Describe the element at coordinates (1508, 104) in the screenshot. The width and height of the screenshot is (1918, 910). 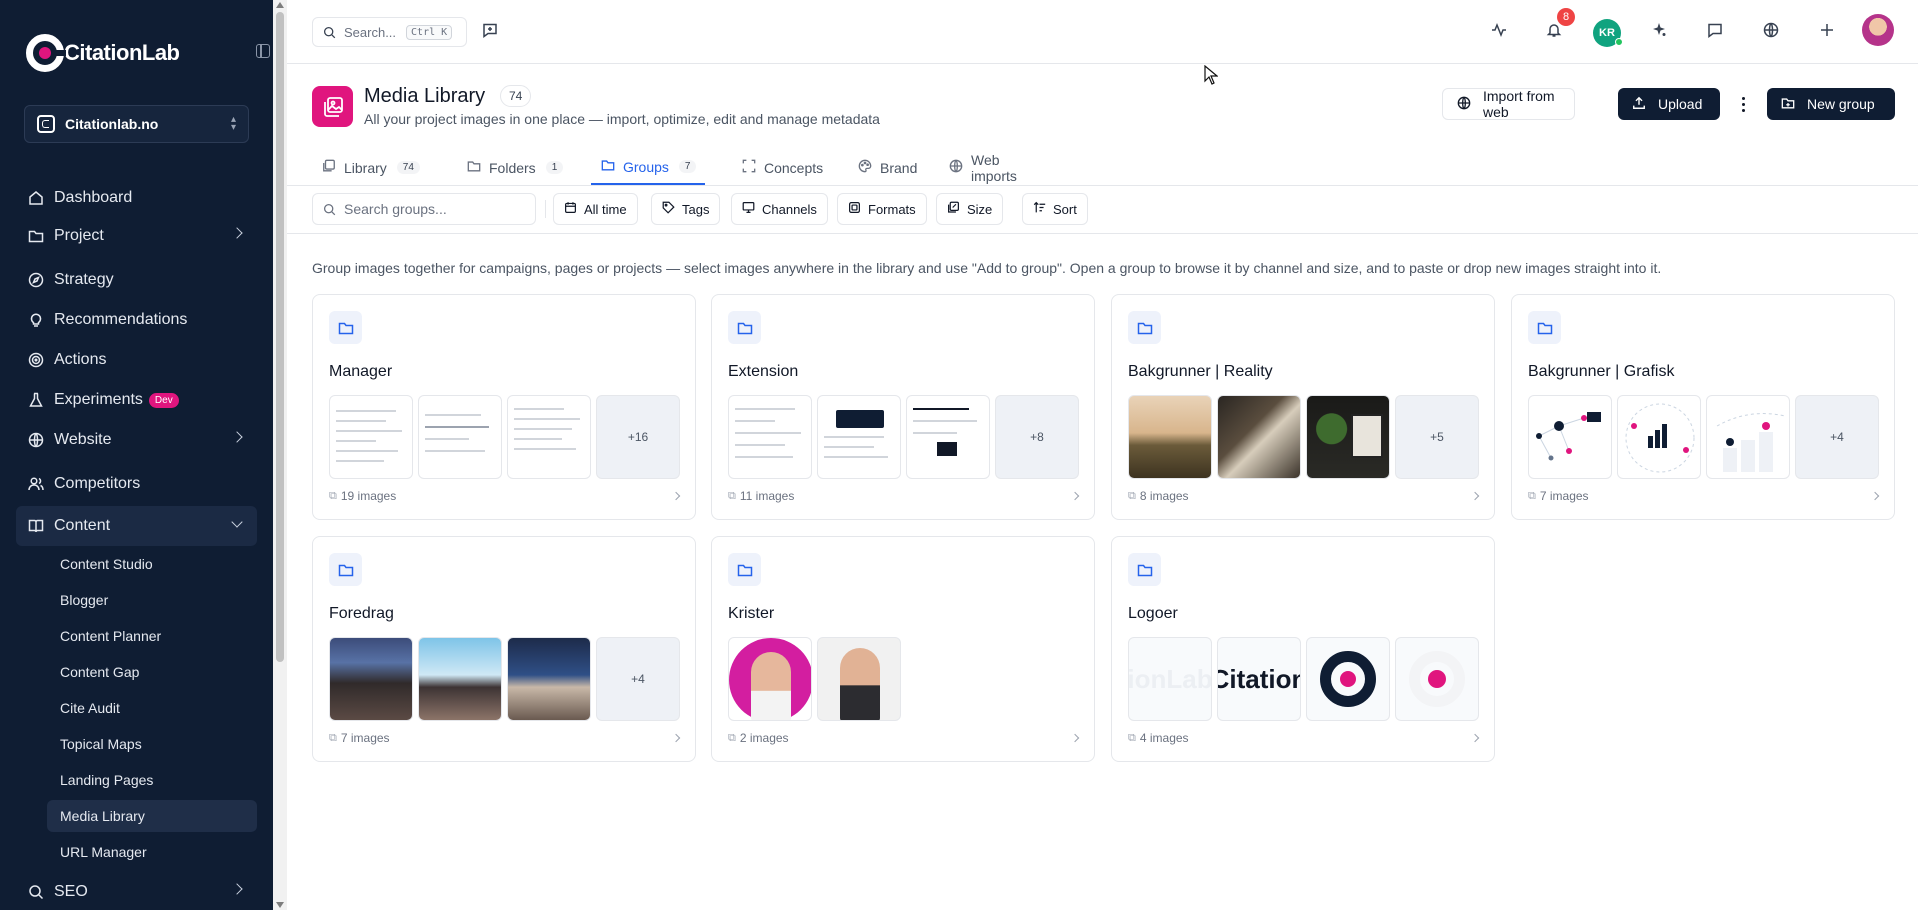
I see `import-from-web-button: Import from web` at that location.